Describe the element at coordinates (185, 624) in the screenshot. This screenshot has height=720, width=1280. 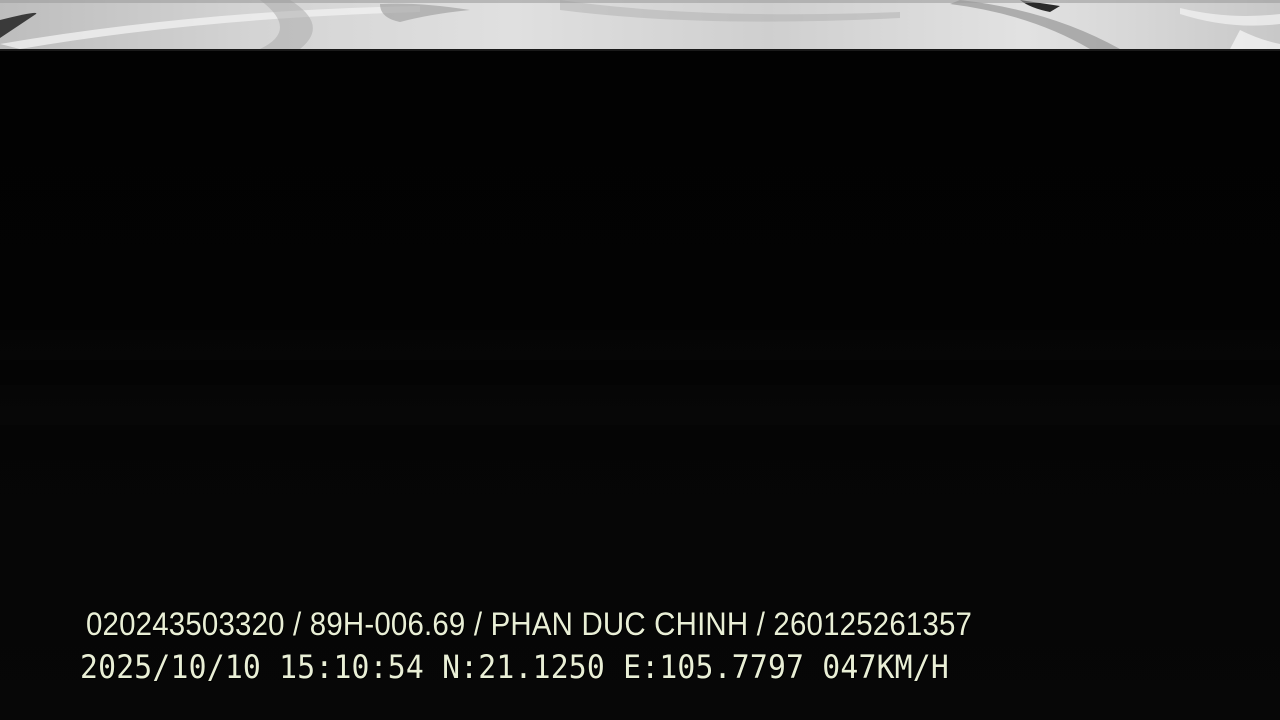
I see `device-id: 020243503320` at that location.